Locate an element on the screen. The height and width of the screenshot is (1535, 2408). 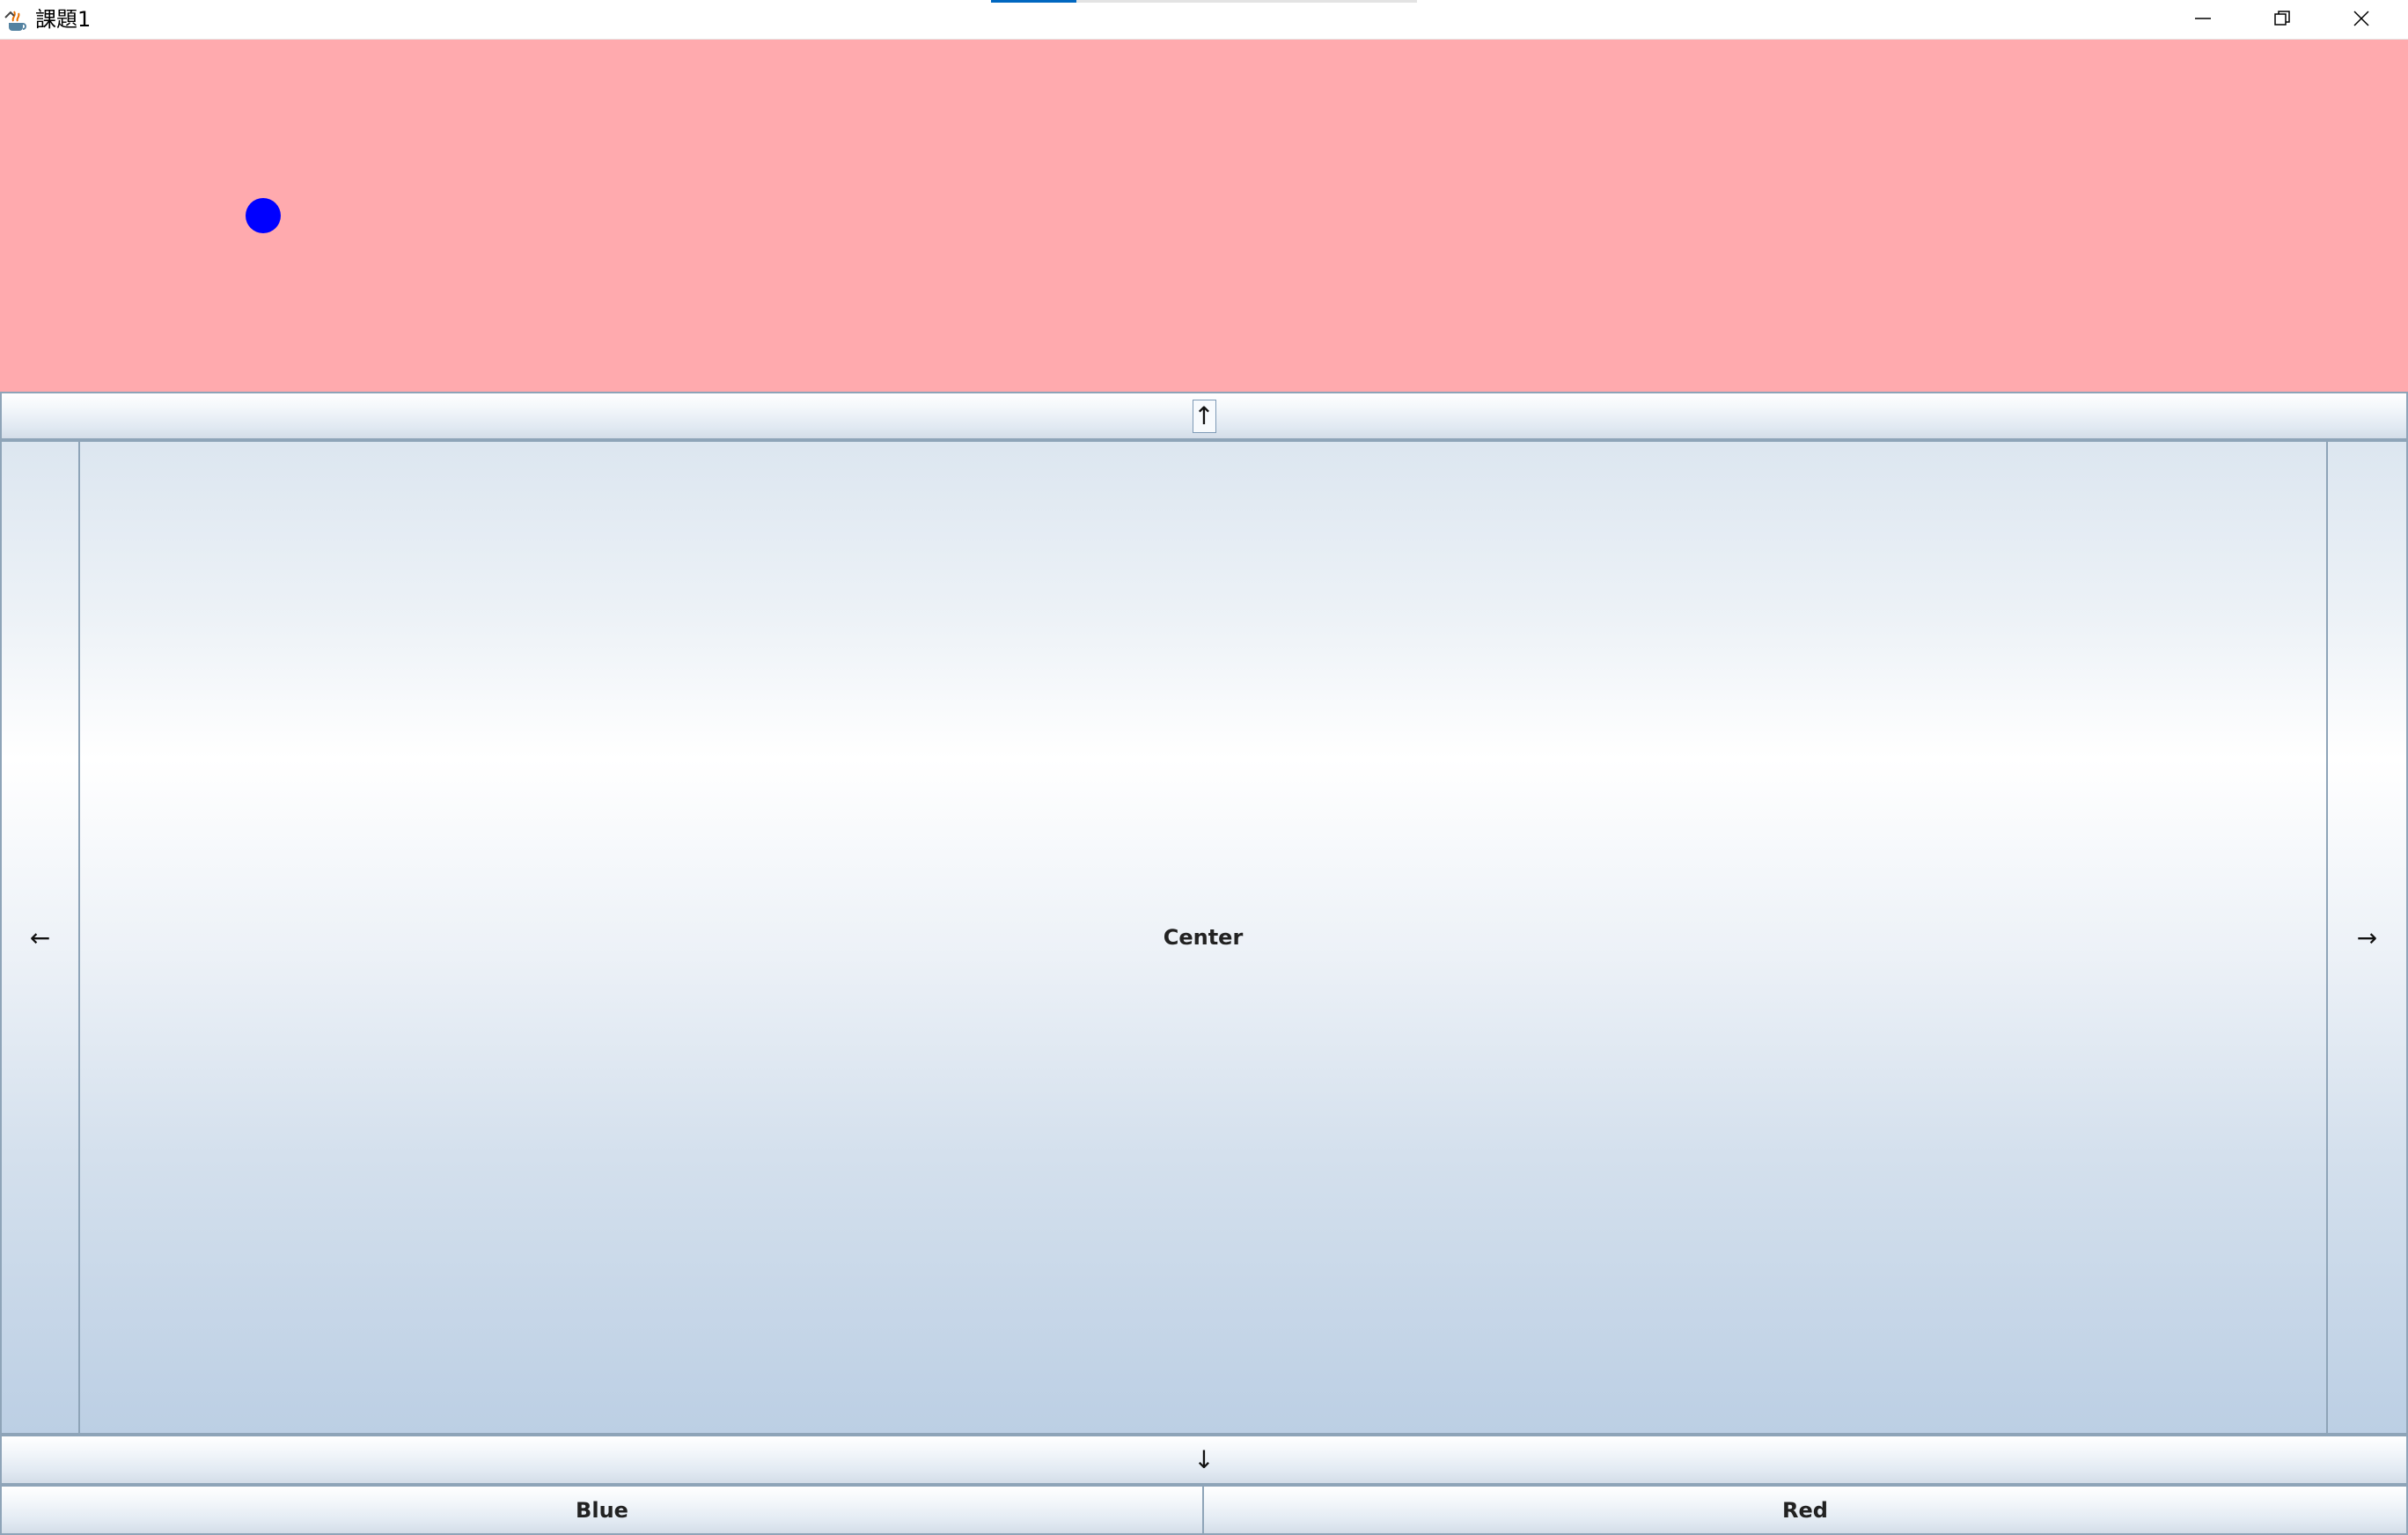
red-button: Red is located at coordinates (1805, 1510).